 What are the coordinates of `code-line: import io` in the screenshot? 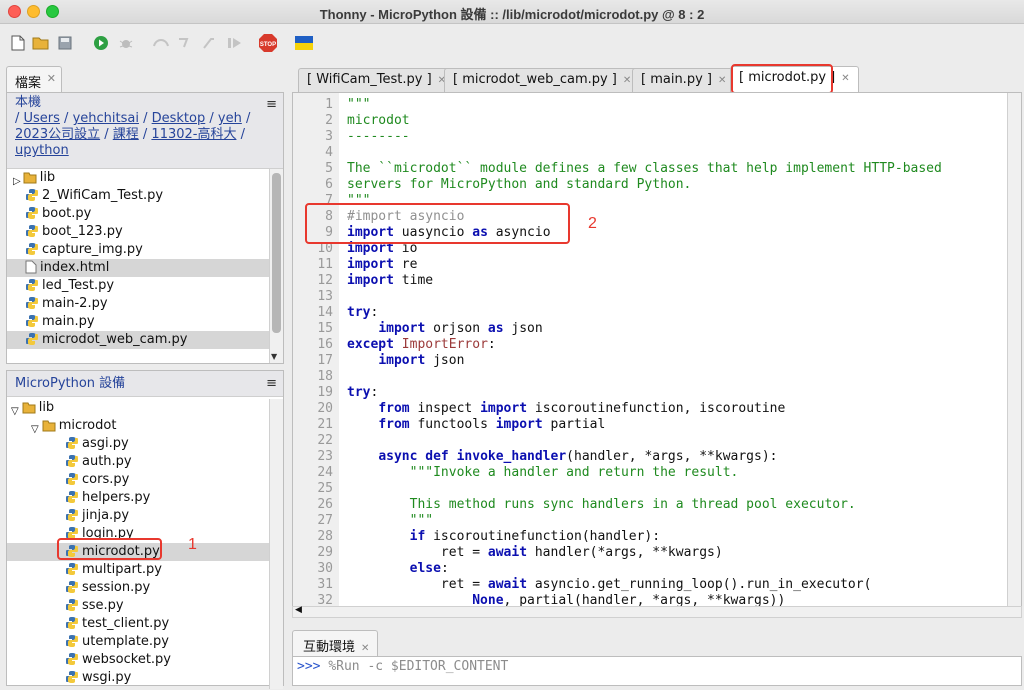 It's located at (382, 249).